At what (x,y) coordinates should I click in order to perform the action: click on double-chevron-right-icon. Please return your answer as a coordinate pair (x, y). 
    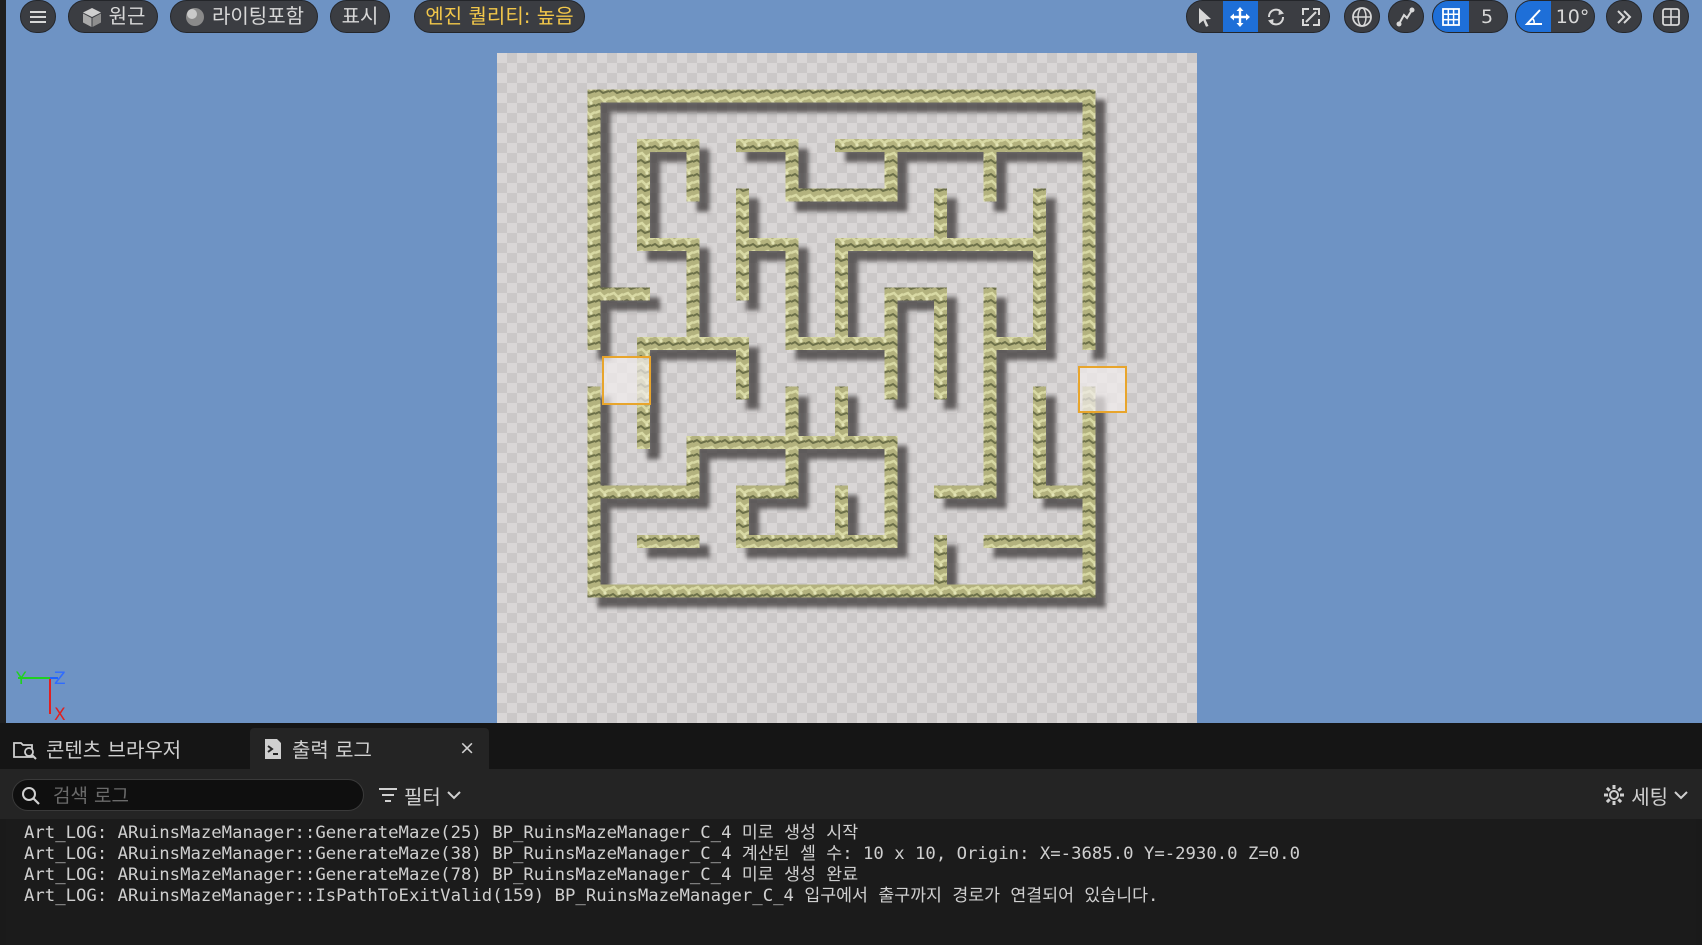
    Looking at the image, I should click on (1624, 16).